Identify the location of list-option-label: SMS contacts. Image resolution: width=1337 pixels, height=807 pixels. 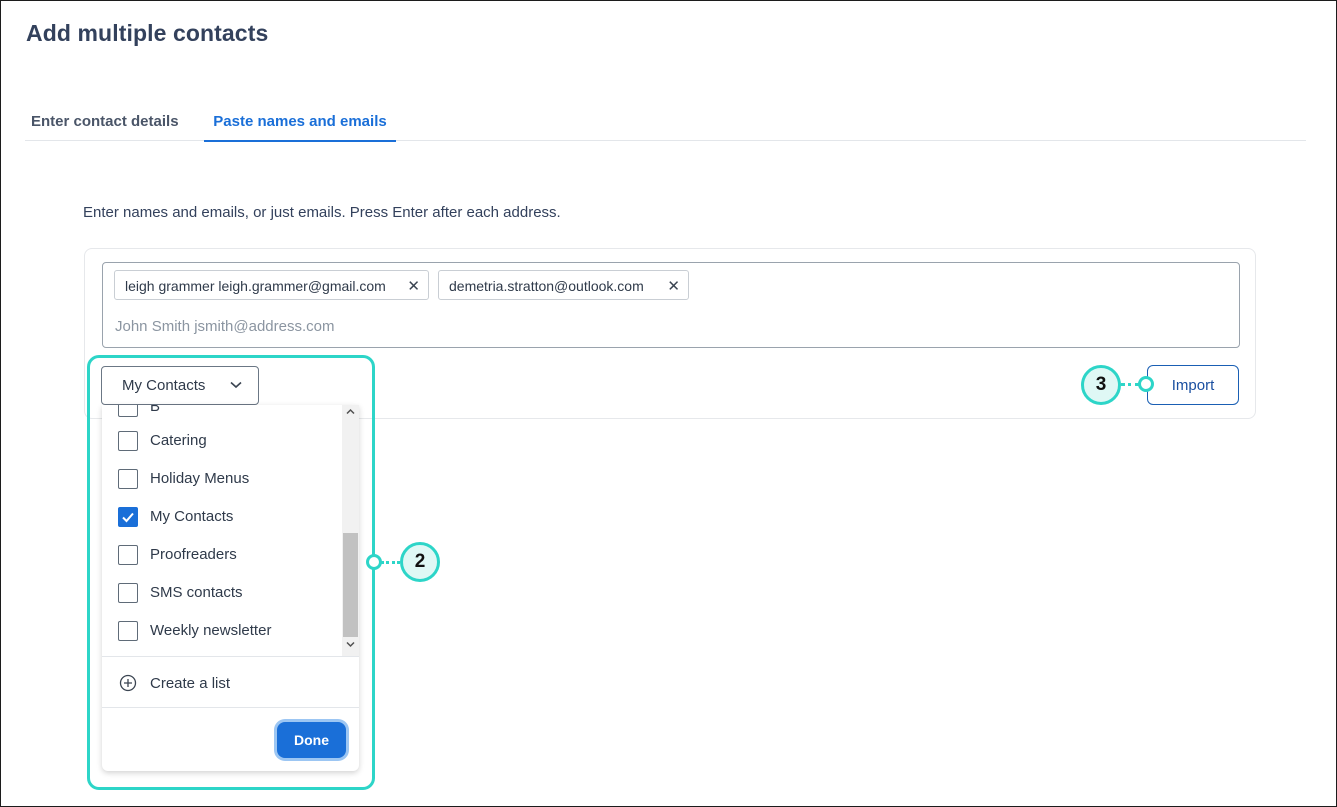
(196, 592).